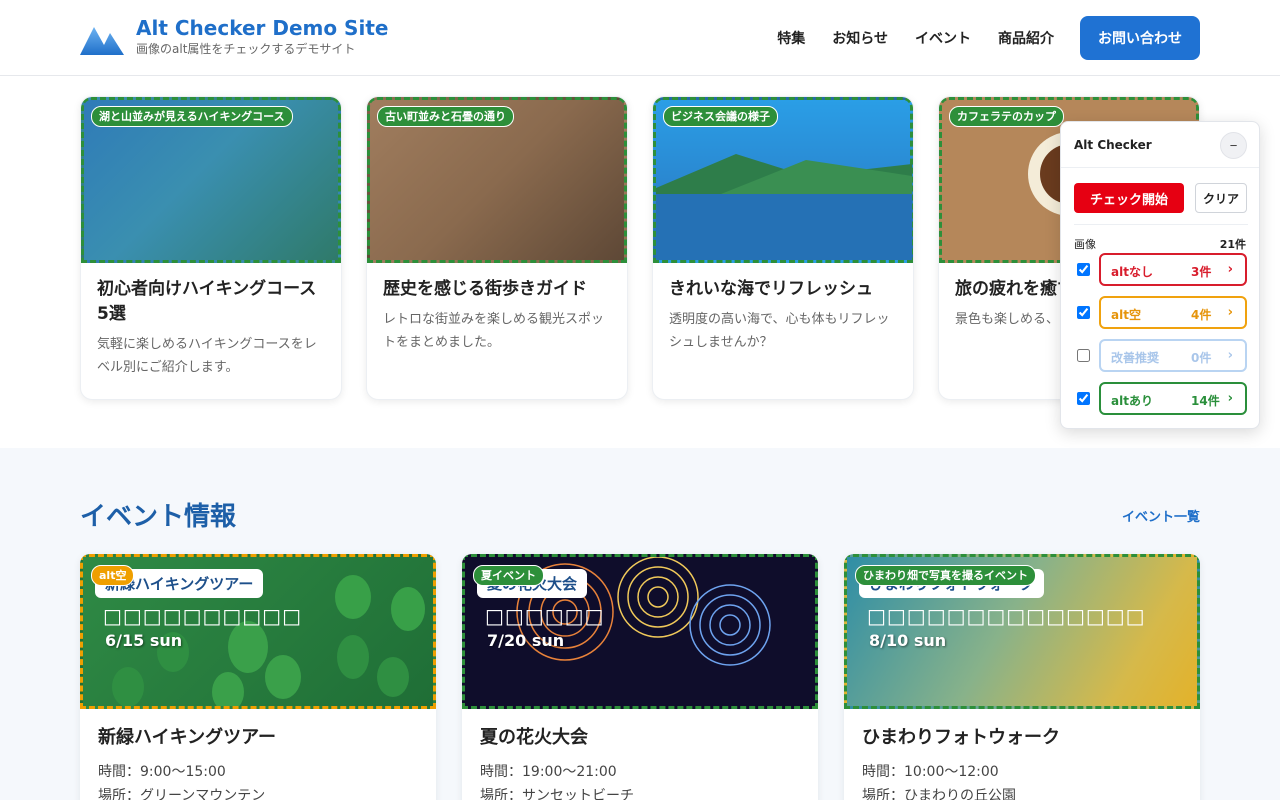 This screenshot has height=800, width=1280. Describe the element at coordinates (945, 575) in the screenshot. I see `alt-label-badge: ひまわり畑で写真を撮るイベント` at that location.